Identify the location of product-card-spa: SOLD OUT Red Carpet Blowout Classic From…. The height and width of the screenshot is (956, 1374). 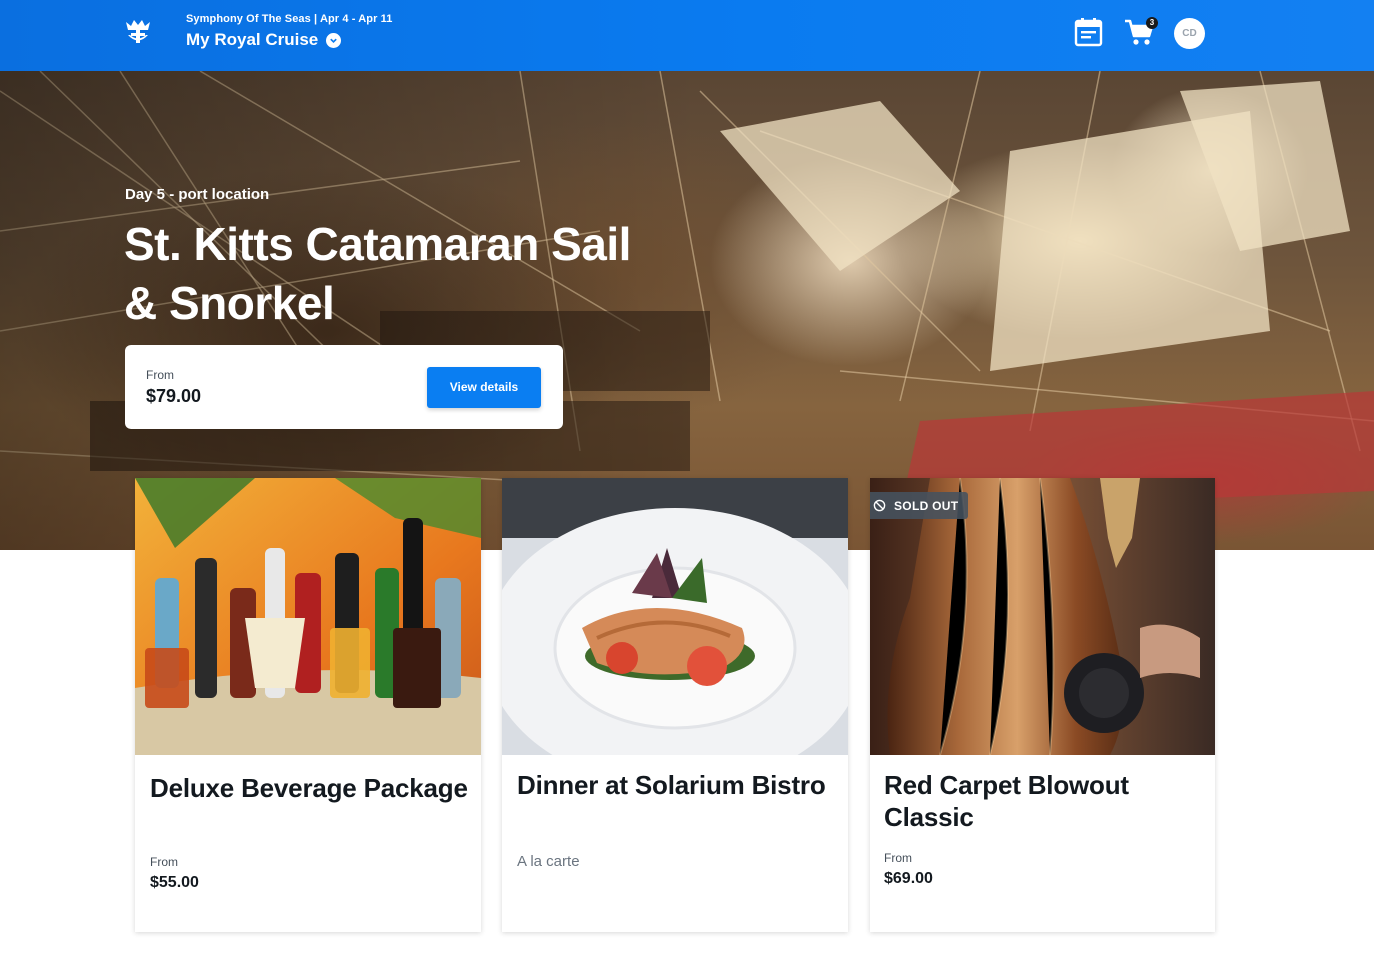
(1042, 705).